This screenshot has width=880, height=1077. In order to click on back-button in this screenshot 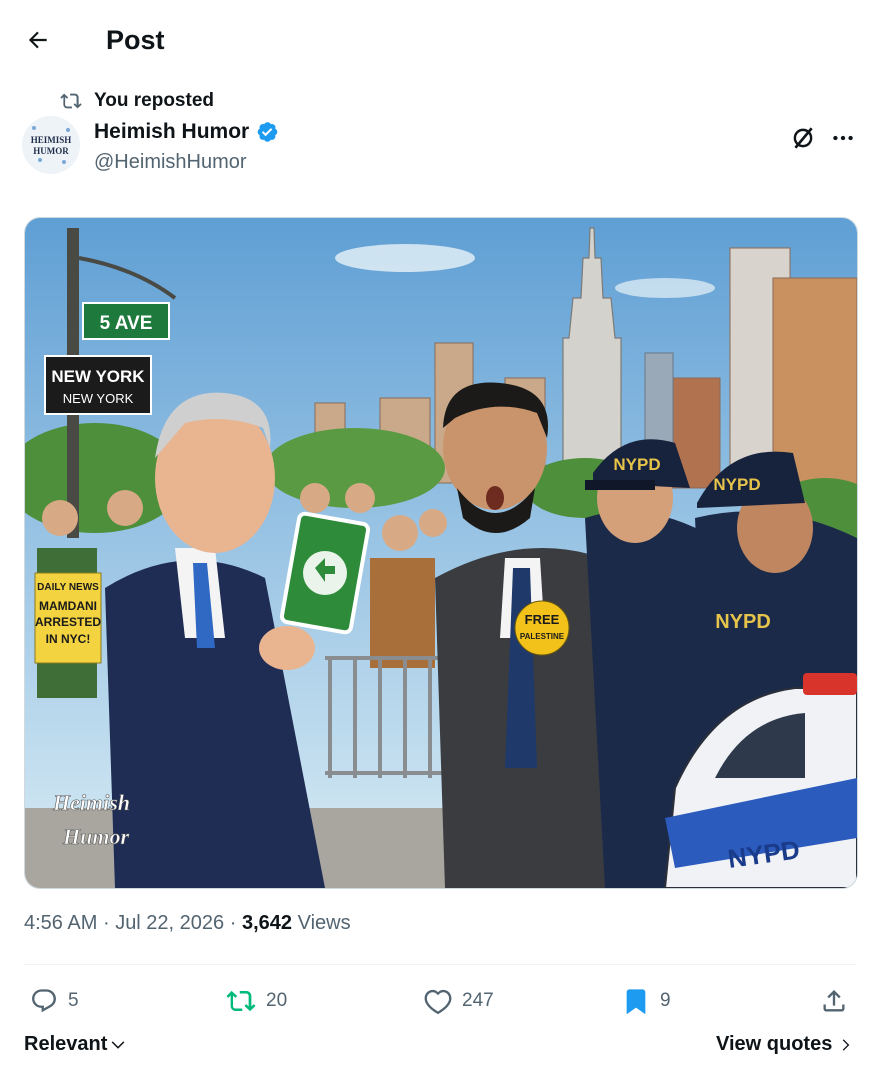, I will do `click(38, 40)`.